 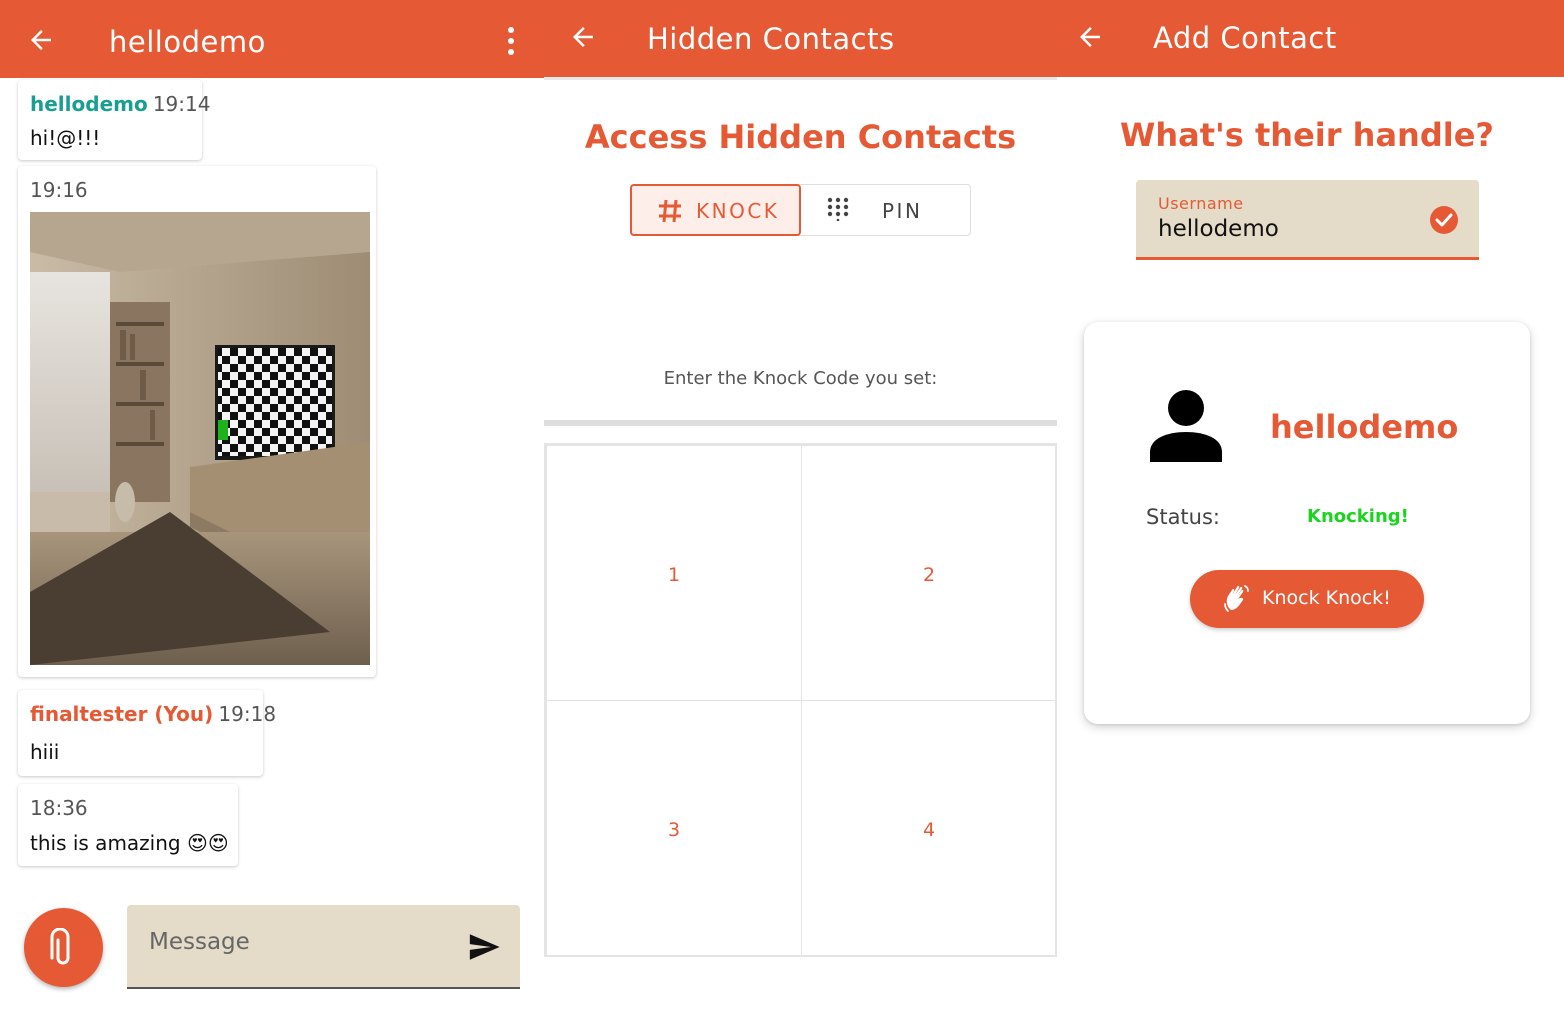 I want to click on message-sender: hellodemo, so click(x=89, y=104).